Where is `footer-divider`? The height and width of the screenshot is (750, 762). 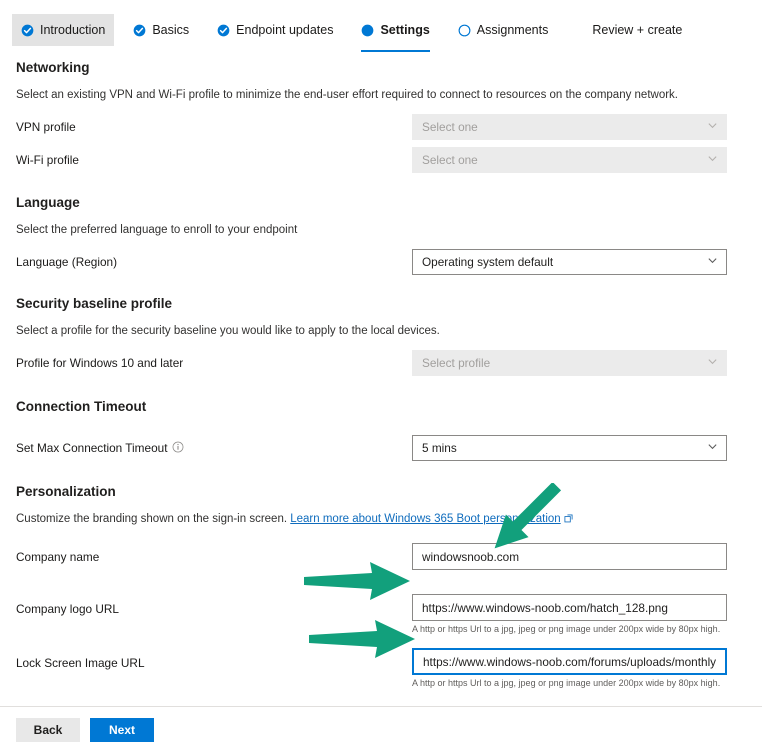
footer-divider is located at coordinates (381, 706).